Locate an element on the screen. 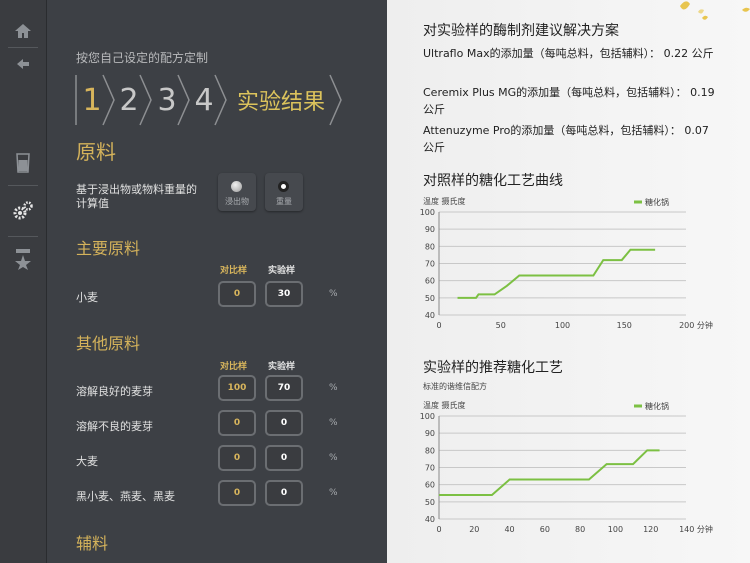 The height and width of the screenshot is (563, 750). under-modified-malt-test-input: 0 is located at coordinates (284, 423).